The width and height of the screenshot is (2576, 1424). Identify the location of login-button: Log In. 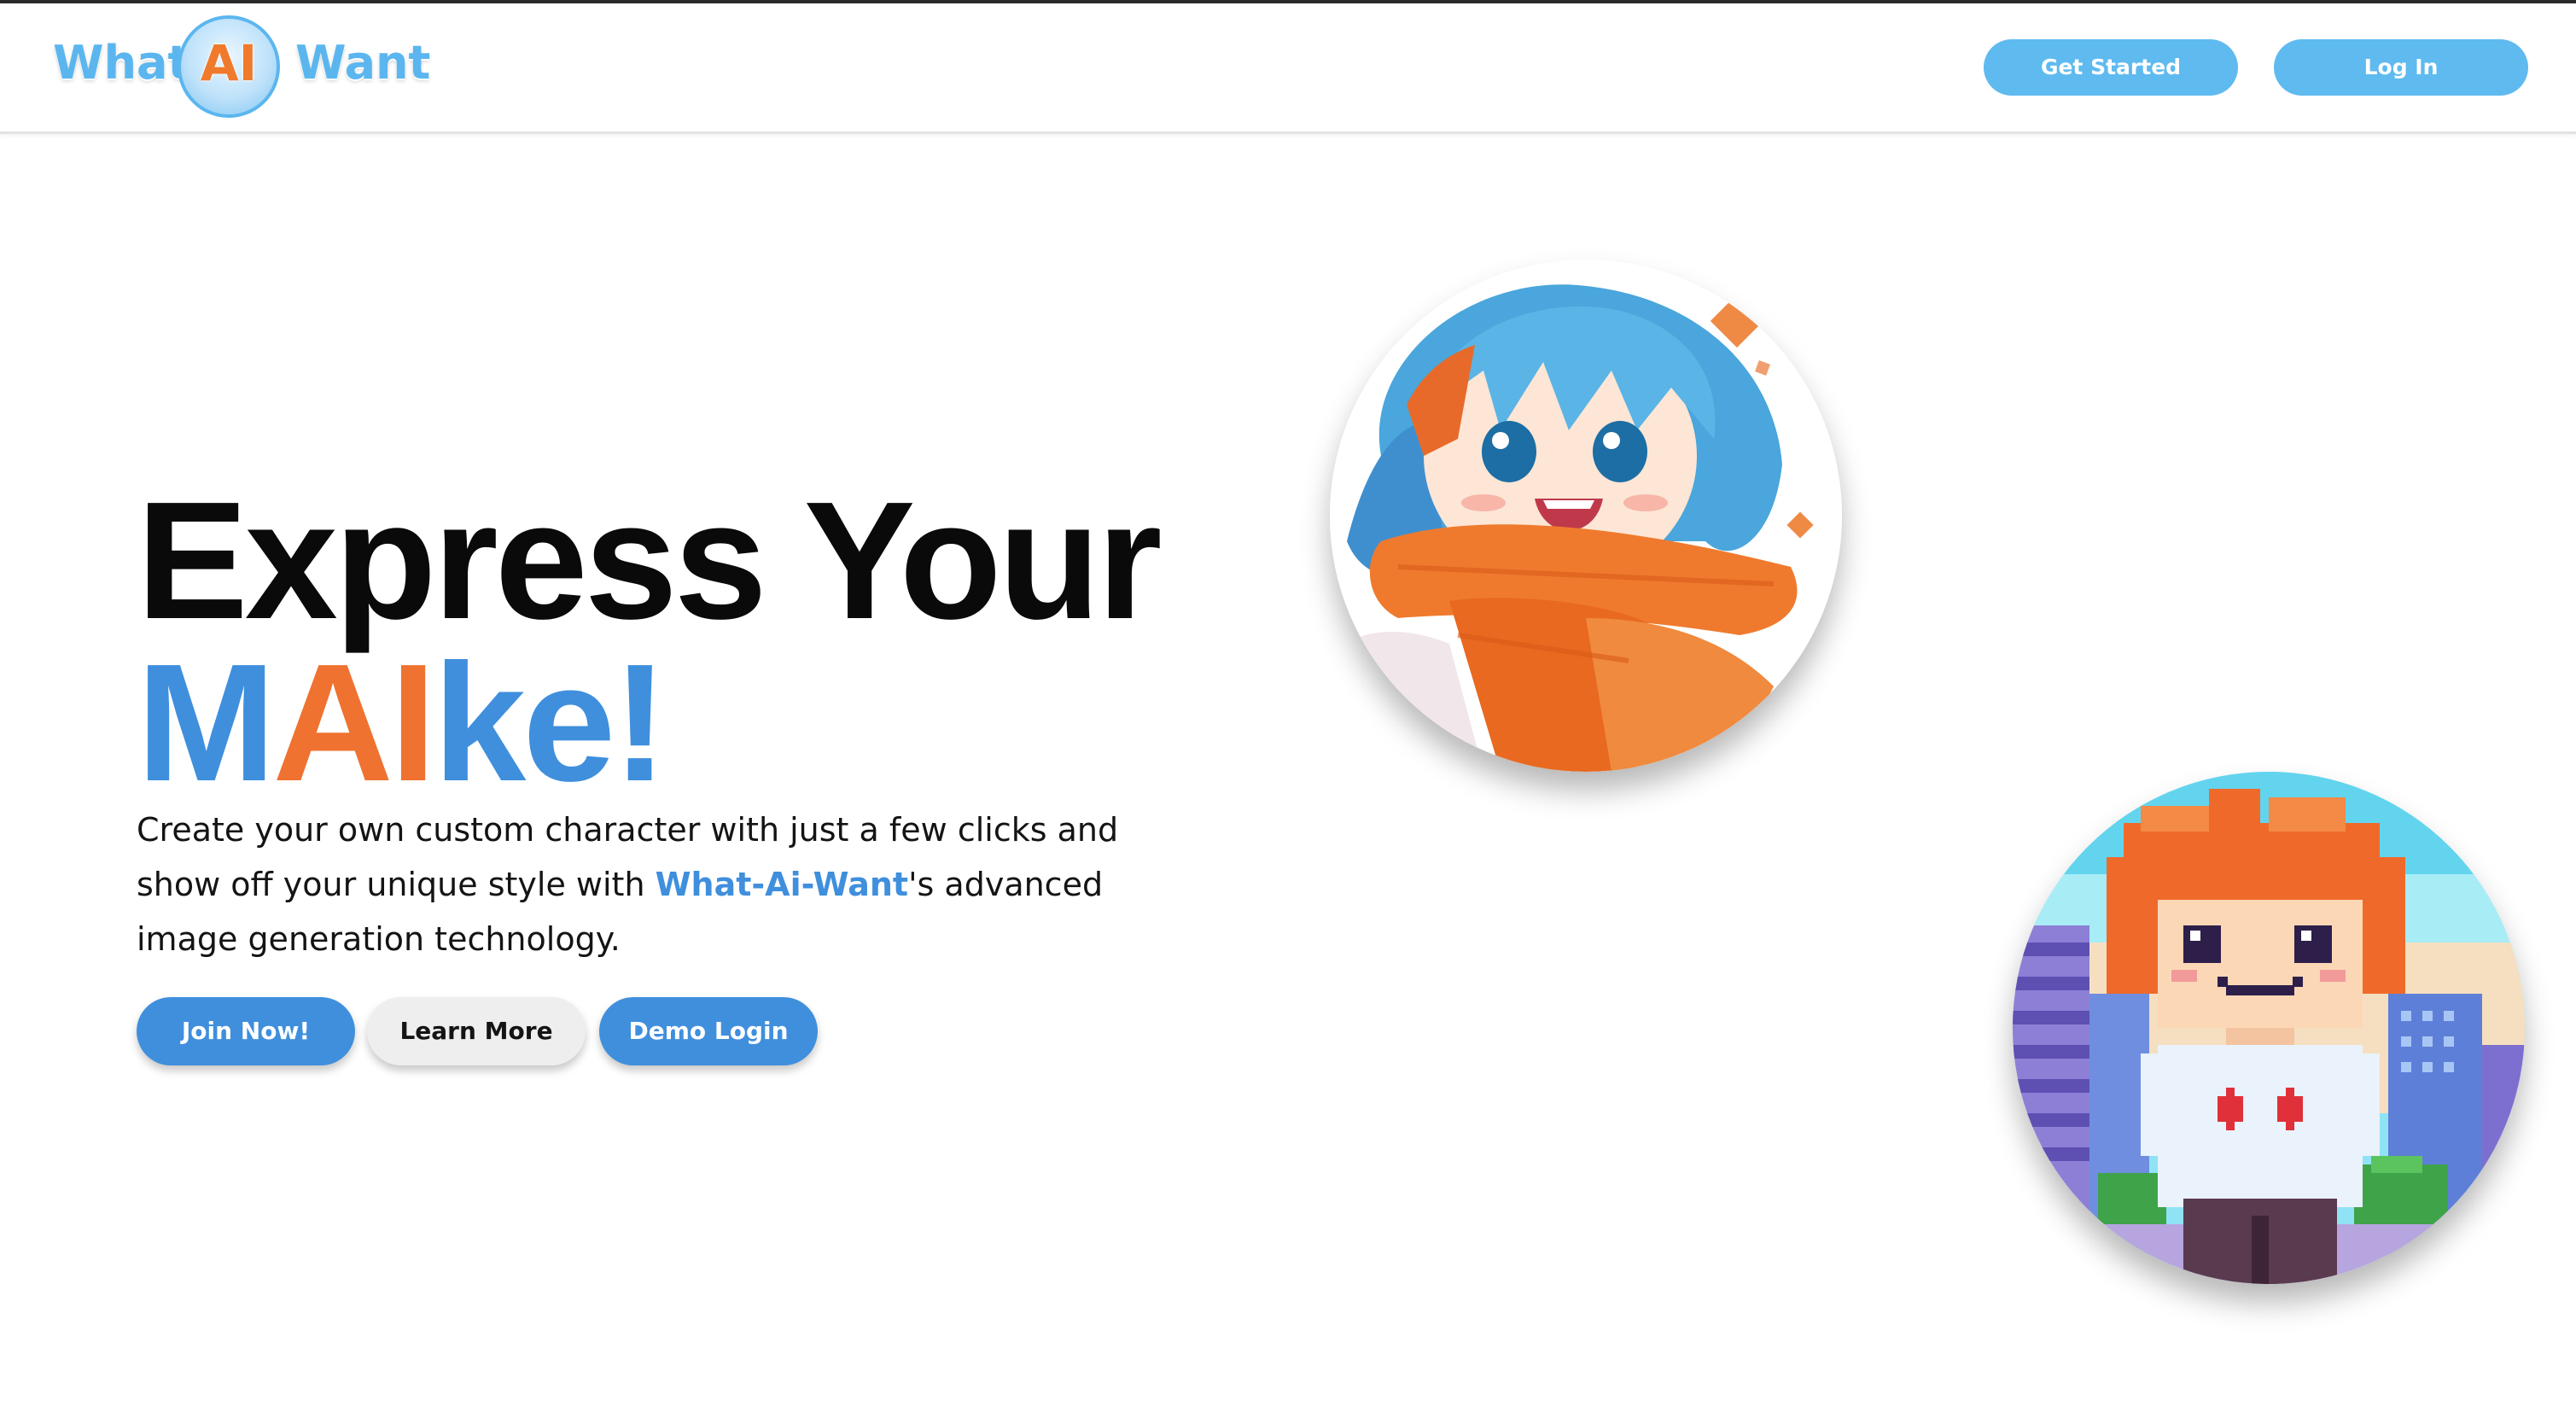
(2401, 67).